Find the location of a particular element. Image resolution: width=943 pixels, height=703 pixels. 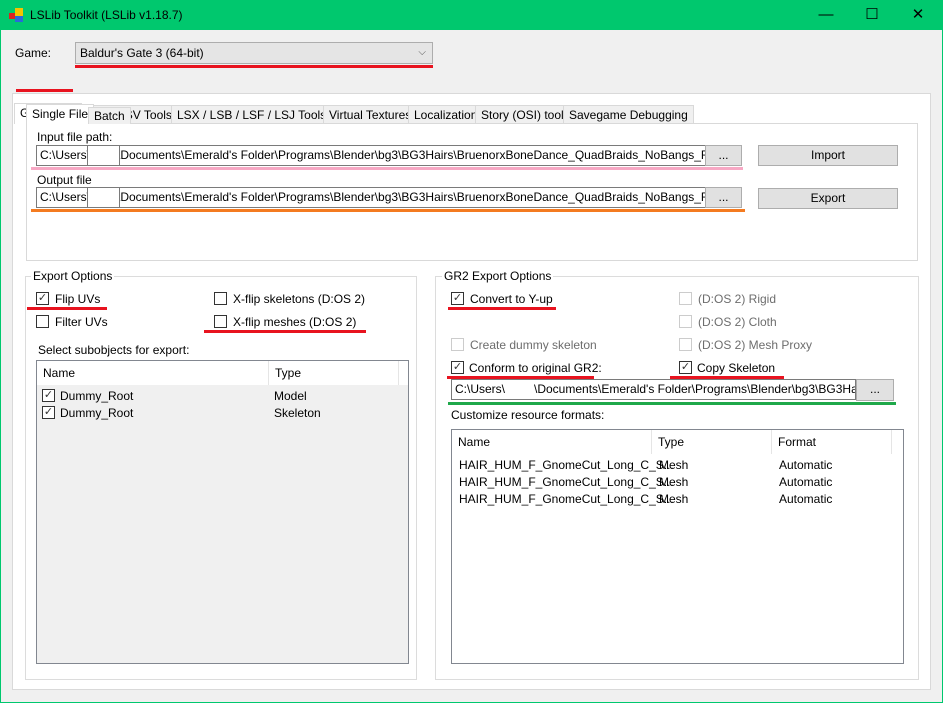

xflip-meshes-label: X-flip meshes (D:OS 2) is located at coordinates (295, 322).